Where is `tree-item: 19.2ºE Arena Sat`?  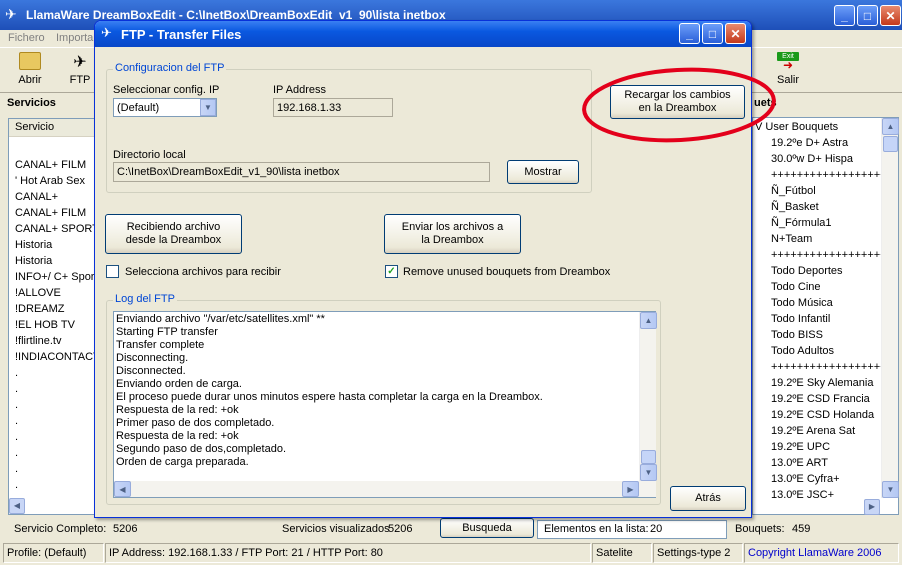 tree-item: 19.2ºE Arena Sat is located at coordinates (826, 431).